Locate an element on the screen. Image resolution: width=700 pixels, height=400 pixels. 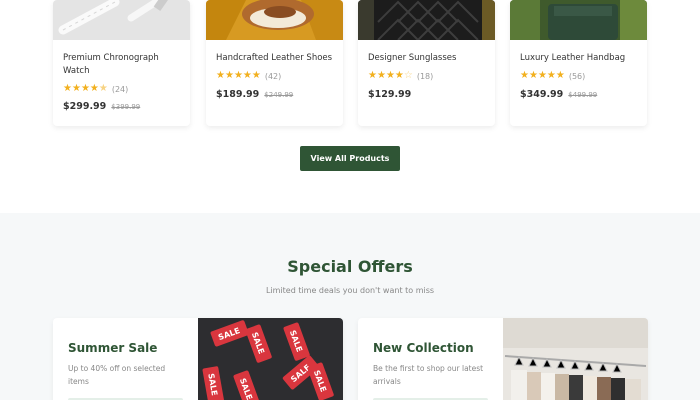
section-title: Special Offers is located at coordinates (350, 266).